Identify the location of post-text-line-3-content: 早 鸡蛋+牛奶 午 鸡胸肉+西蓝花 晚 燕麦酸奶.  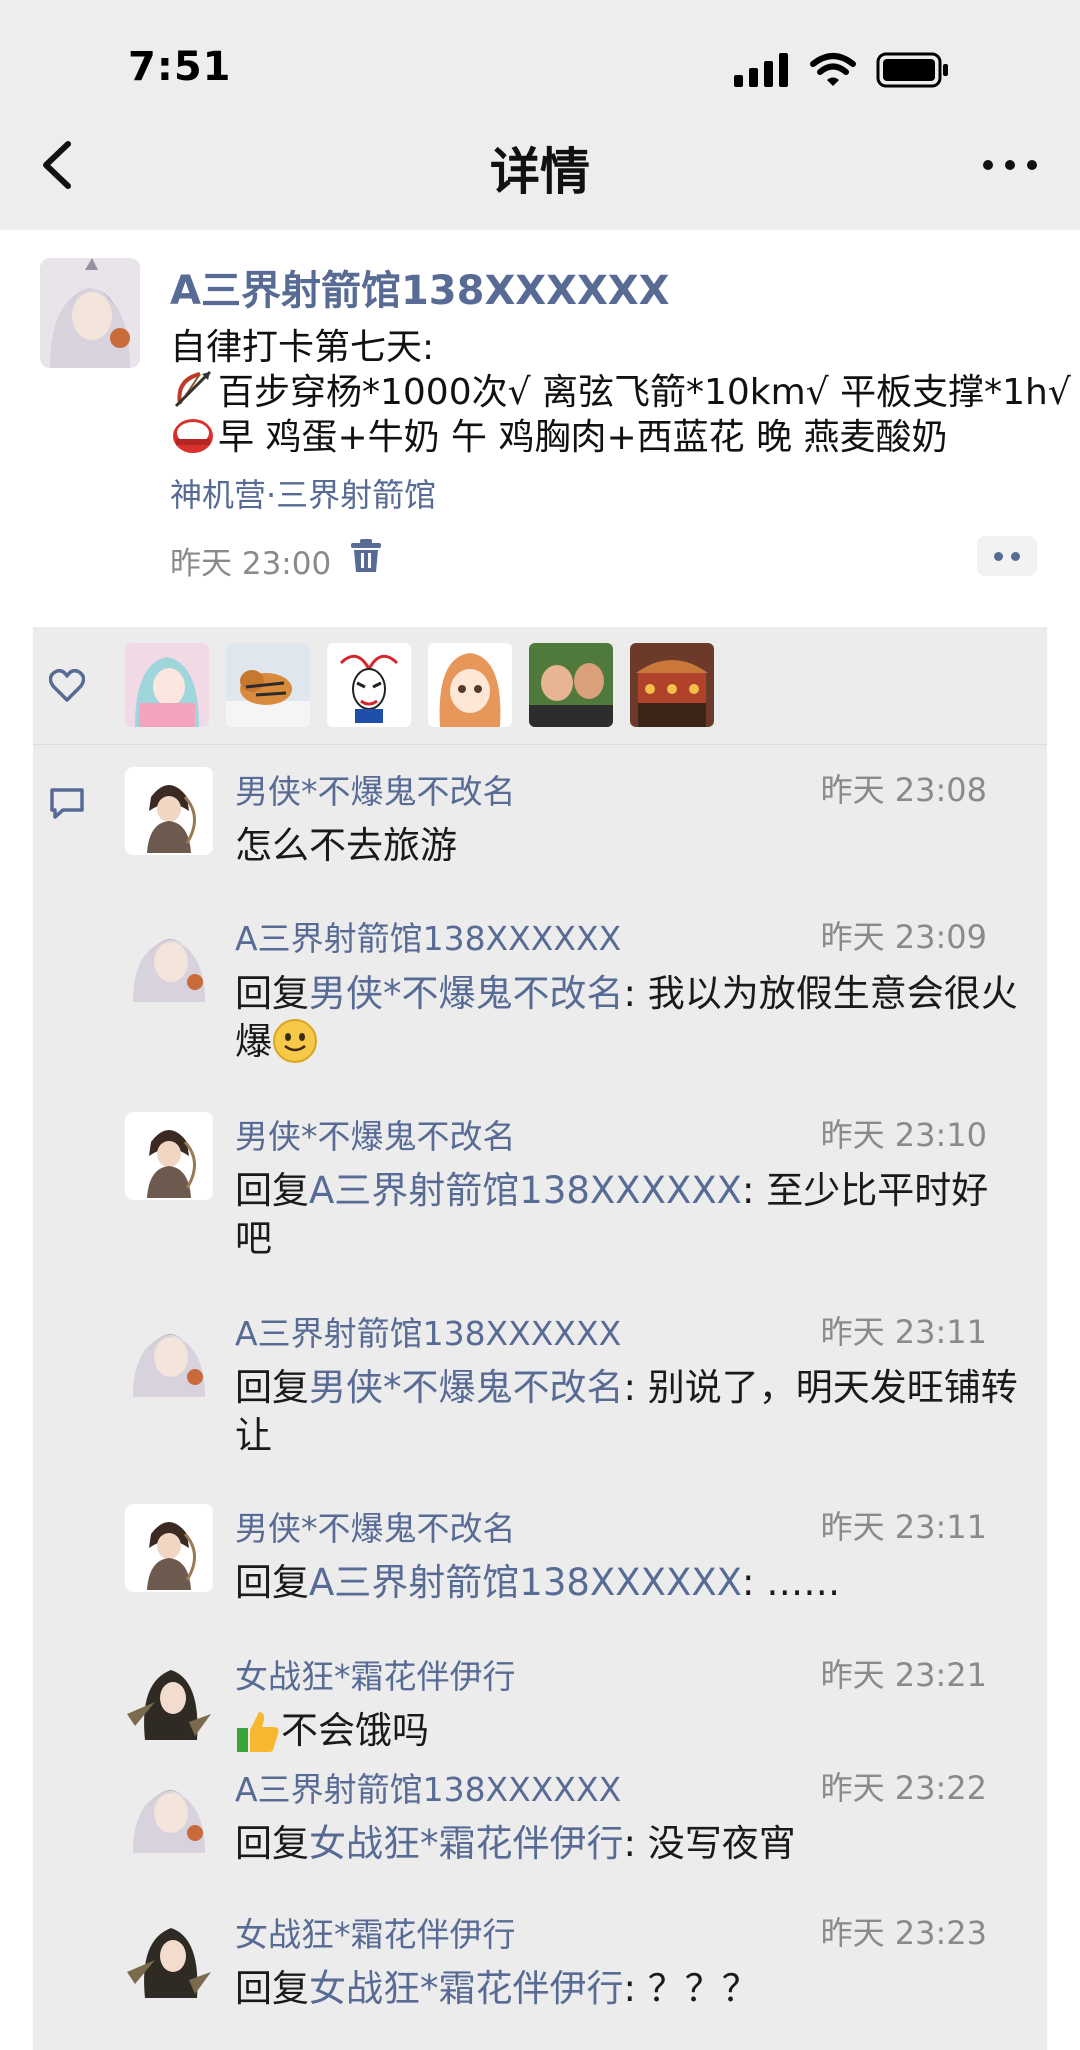
(583, 437).